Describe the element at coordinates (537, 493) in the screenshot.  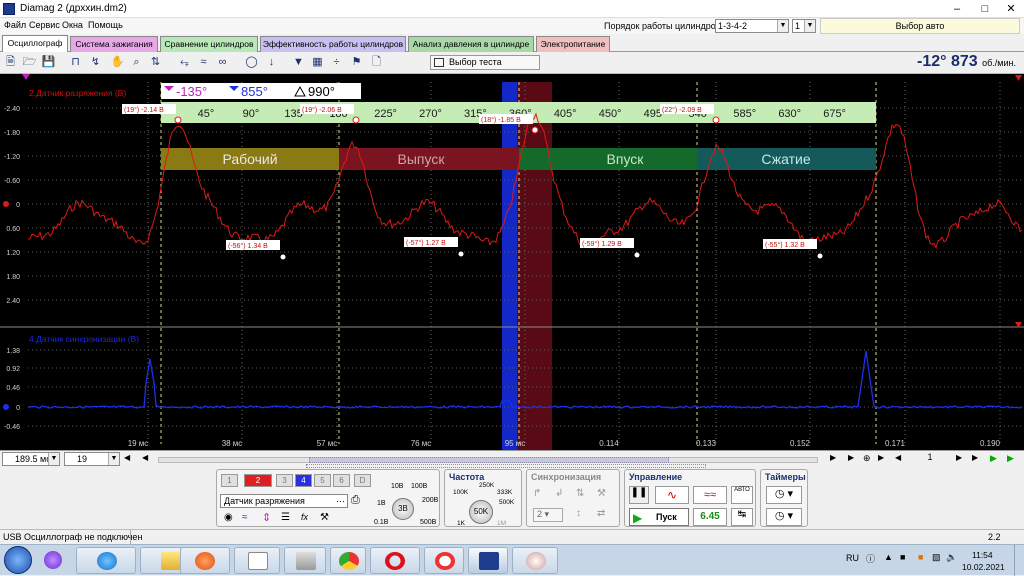
I see `sync-edge-rise-icon: ↱` at that location.